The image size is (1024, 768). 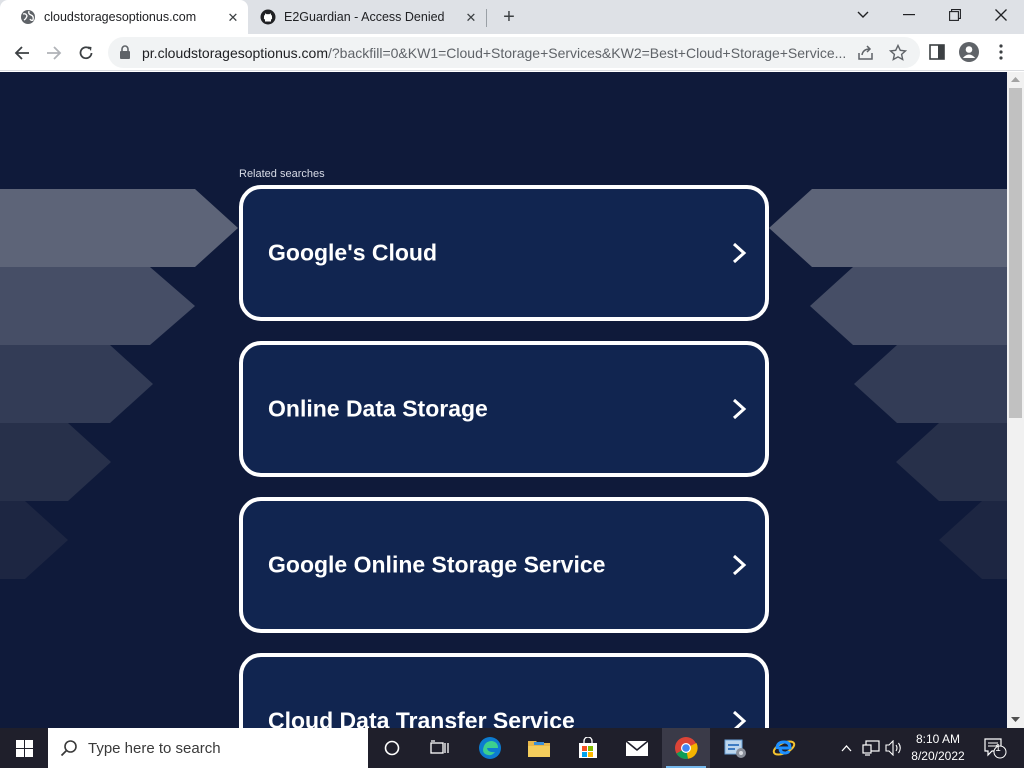 I want to click on related-search-label: Google's Cloud, so click(x=353, y=252).